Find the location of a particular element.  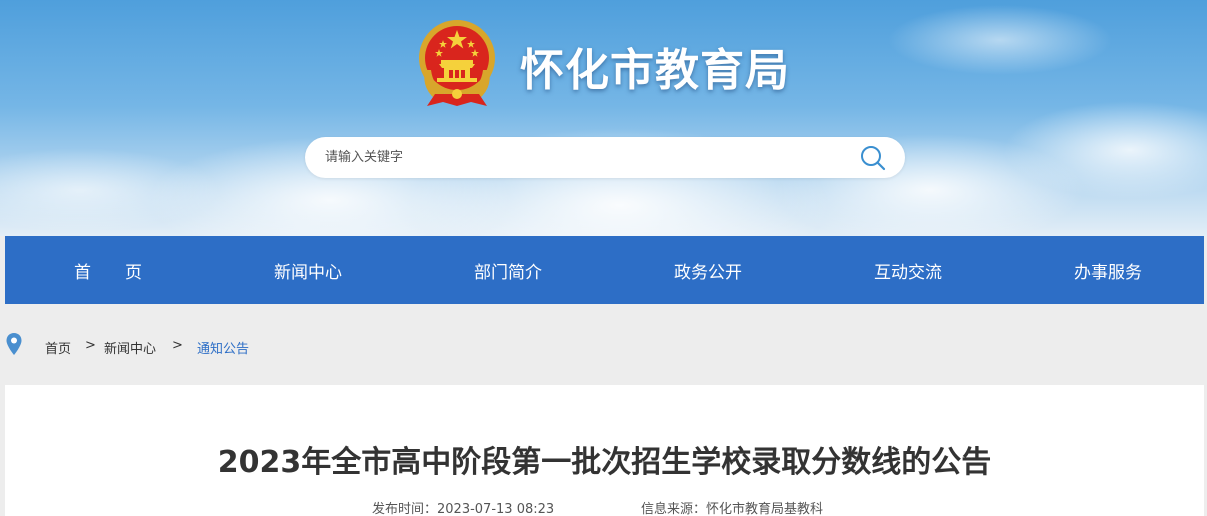

nav-item-home: 首 页 is located at coordinates (108, 270).